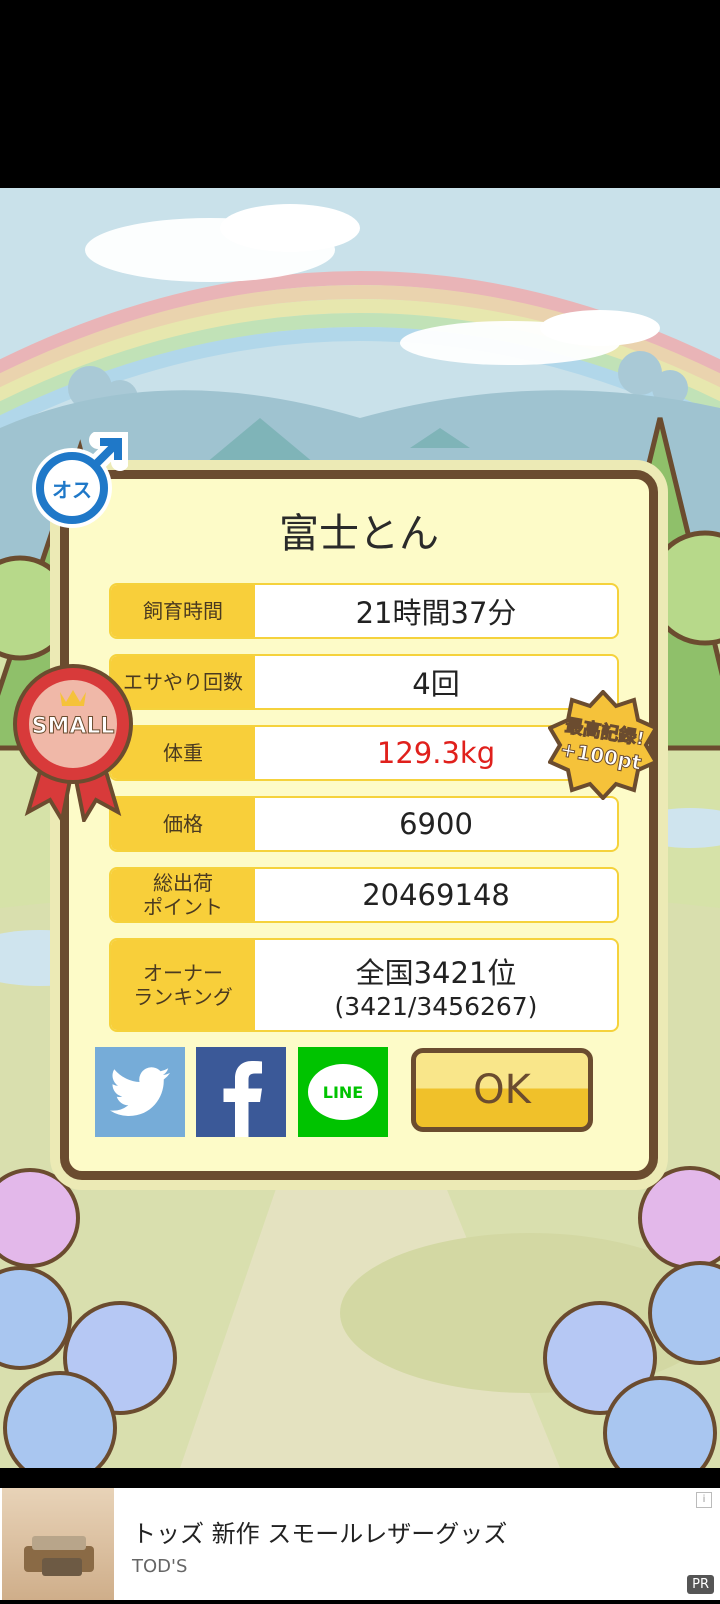 The height and width of the screenshot is (1604, 720). What do you see at coordinates (72, 490) in the screenshot?
I see `gender-label: オス` at bounding box center [72, 490].